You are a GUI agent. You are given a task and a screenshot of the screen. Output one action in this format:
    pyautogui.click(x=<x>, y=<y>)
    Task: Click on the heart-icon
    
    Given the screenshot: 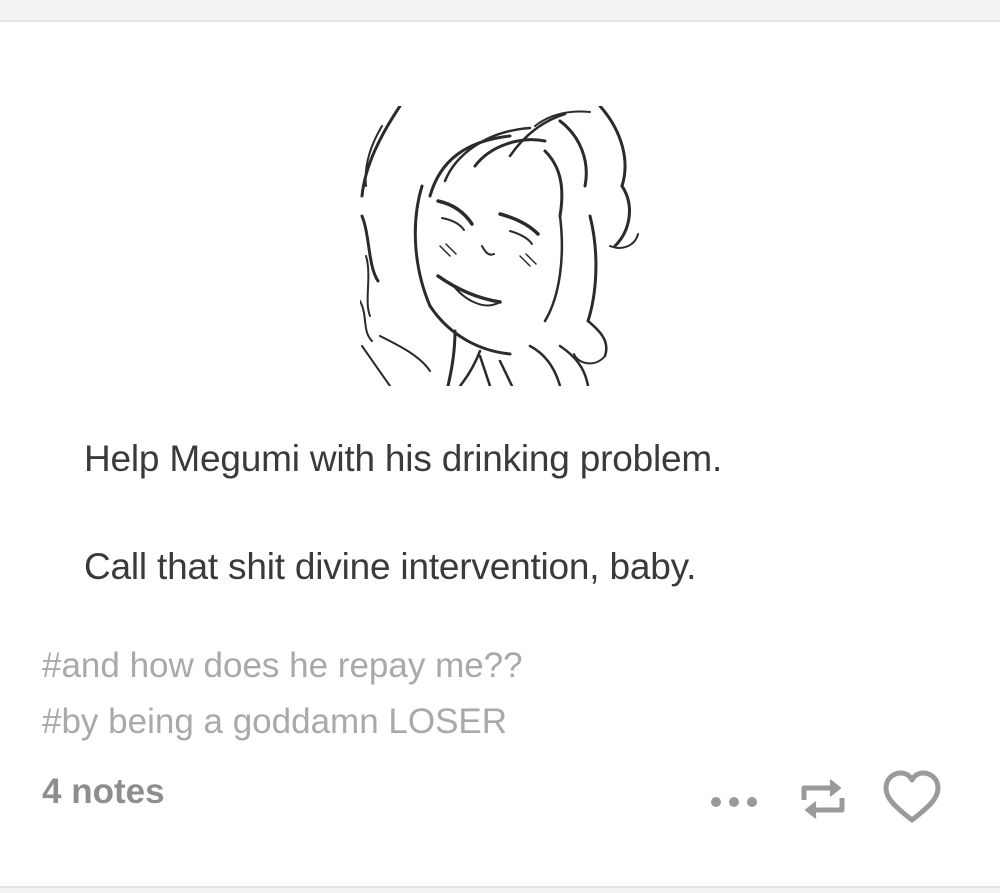 What is the action you would take?
    pyautogui.click(x=912, y=796)
    